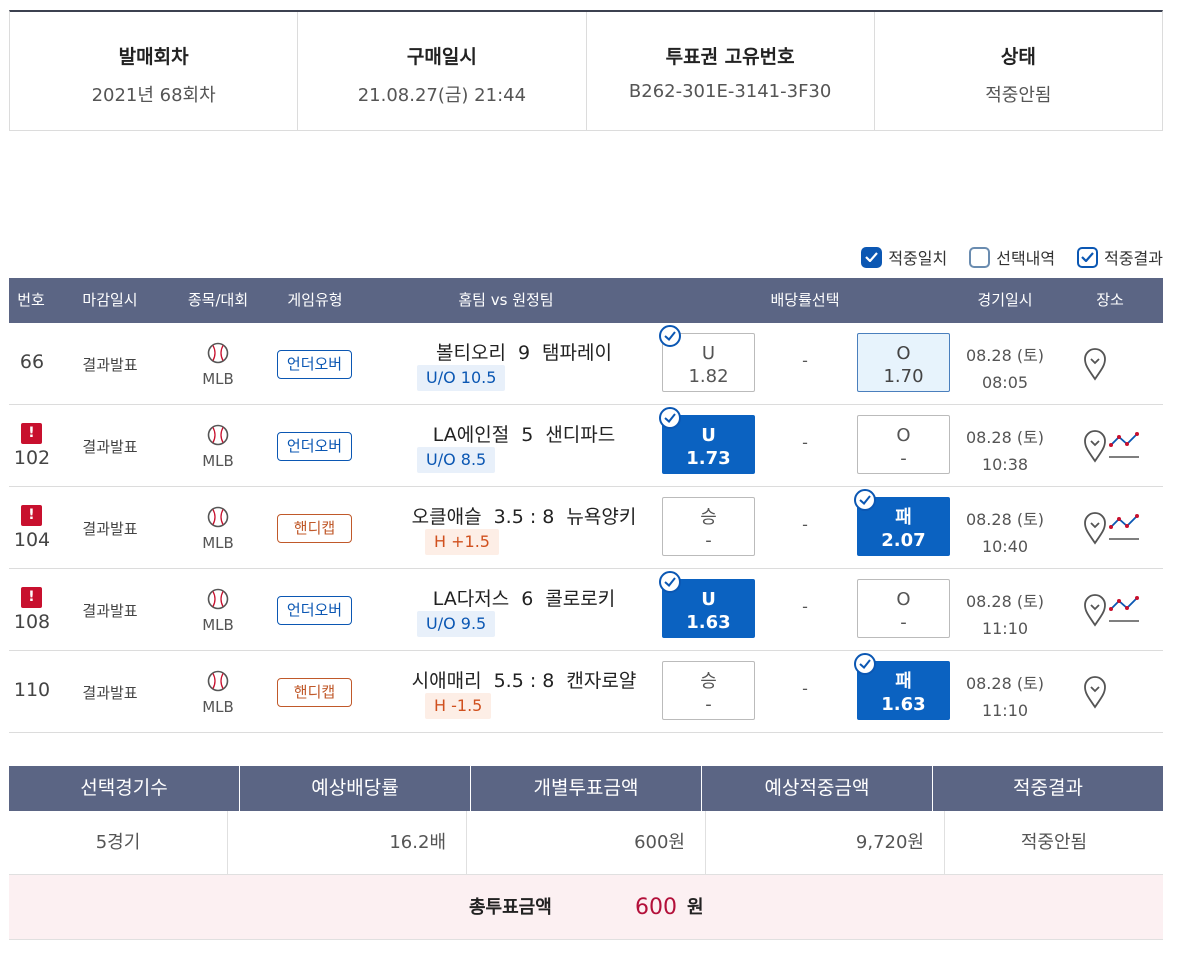 Image resolution: width=1177 pixels, height=959 pixels. I want to click on legend-hit-result: 적중결과, so click(1120, 257).